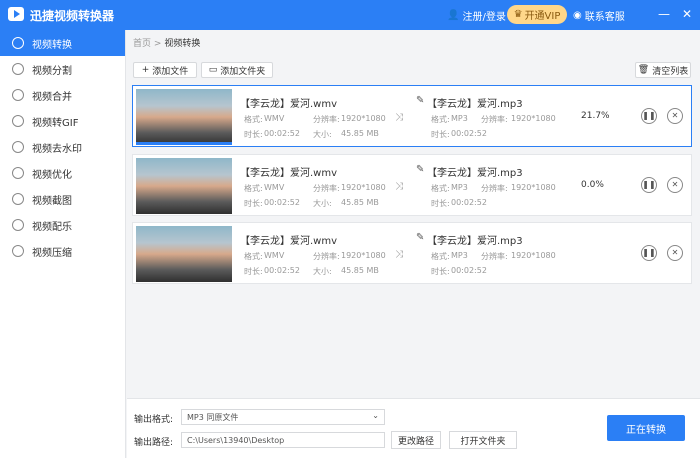 The height and width of the screenshot is (458, 700). Describe the element at coordinates (154, 443) in the screenshot. I see `output-path-label: 输出路径:` at that location.